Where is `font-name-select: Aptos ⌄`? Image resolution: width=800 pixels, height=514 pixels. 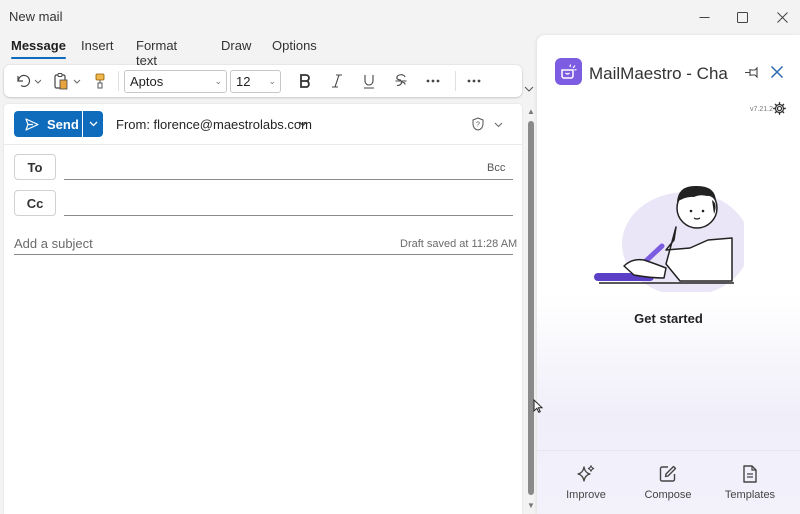 font-name-select: Aptos ⌄ is located at coordinates (175, 81).